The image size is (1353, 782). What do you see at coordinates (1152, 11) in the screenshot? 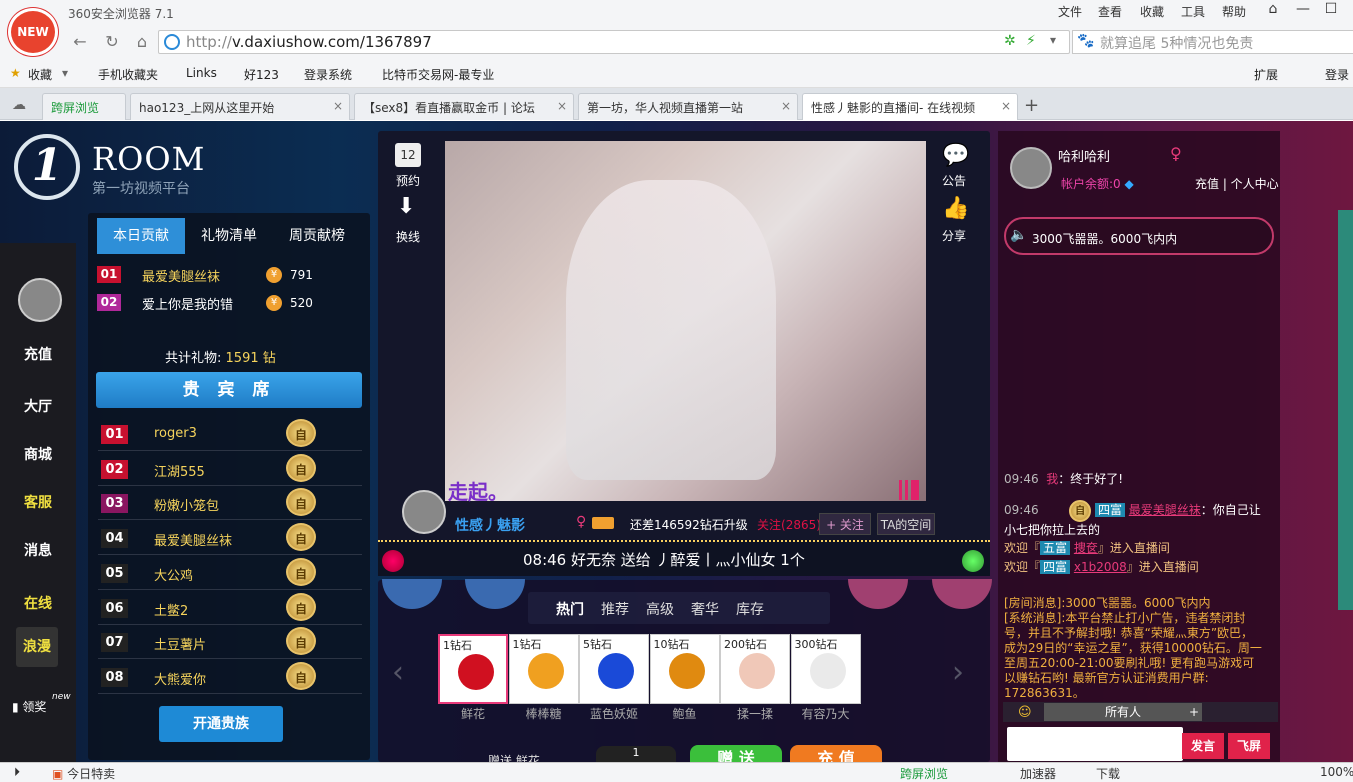
I see `menu-favorites: 收藏` at bounding box center [1152, 11].